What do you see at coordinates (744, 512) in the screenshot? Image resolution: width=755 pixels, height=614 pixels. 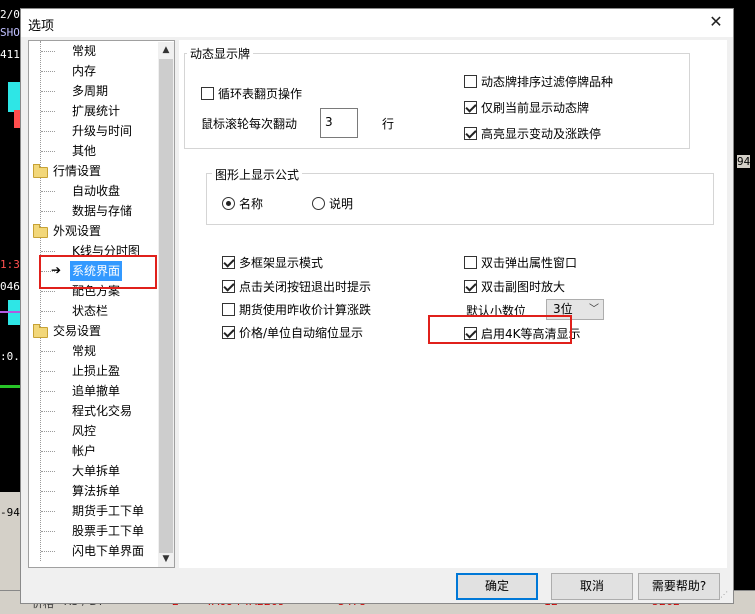 I see `bg-right-text-1: 34` at bounding box center [744, 512].